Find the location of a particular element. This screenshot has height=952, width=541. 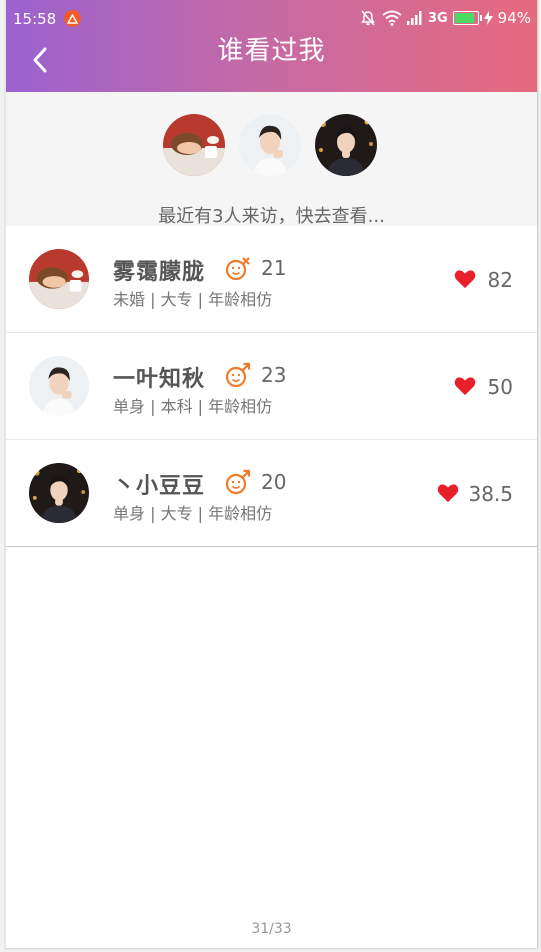

top-bar: 15:58 3G 94% 谁看过我 is located at coordinates (271, 46).